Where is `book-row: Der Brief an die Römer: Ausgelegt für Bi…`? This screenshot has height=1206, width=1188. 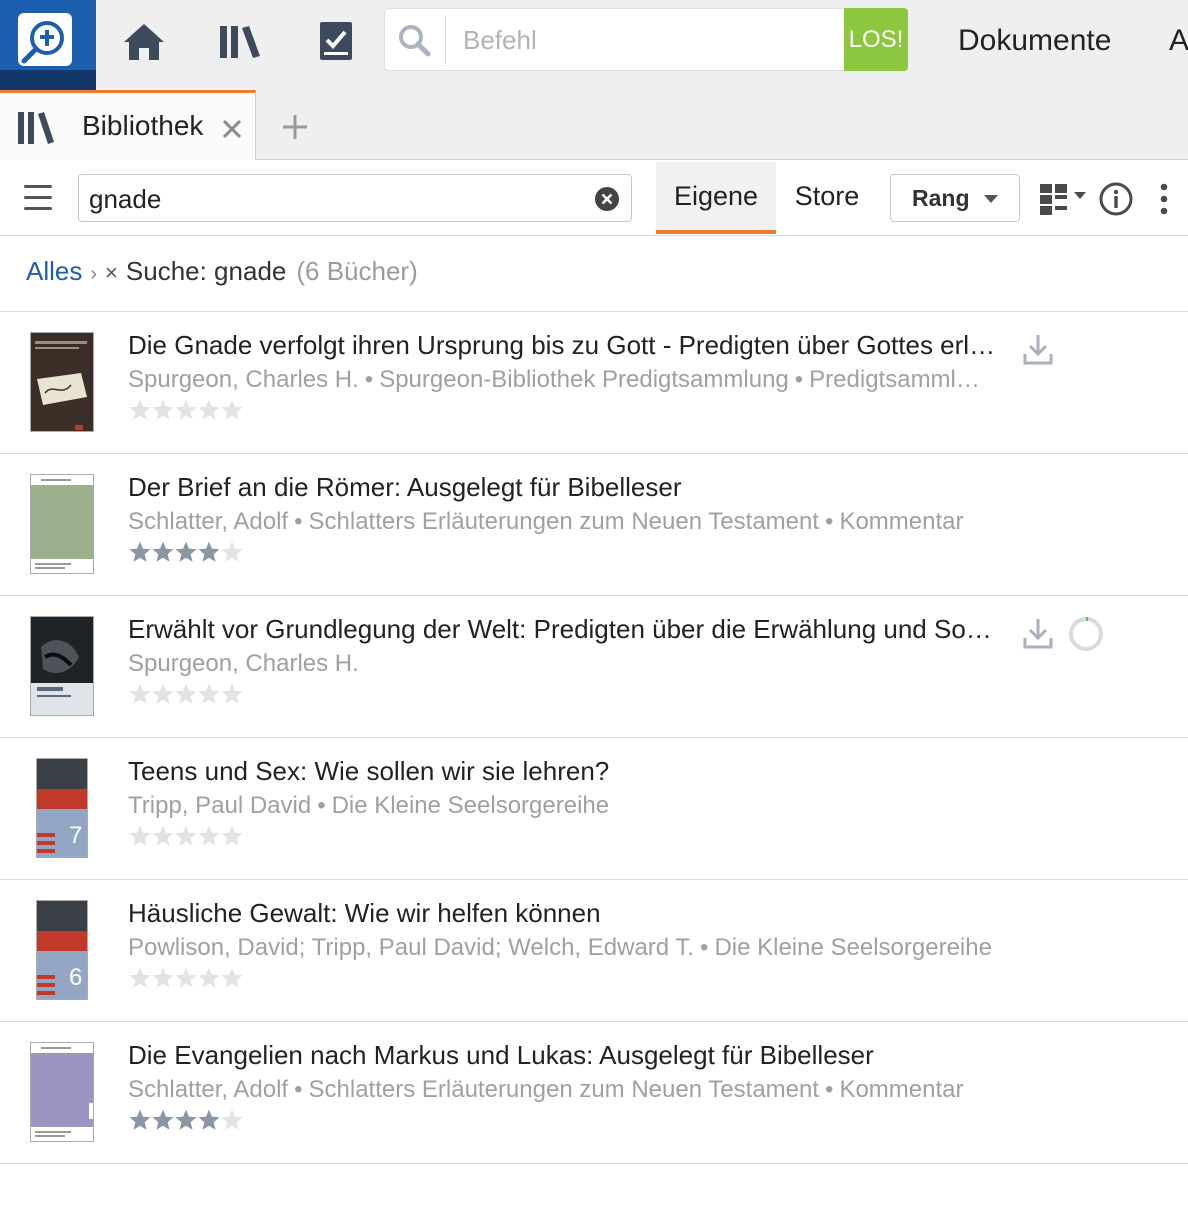
book-row: Der Brief an die Römer: Ausgelegt für Bi… is located at coordinates (594, 525).